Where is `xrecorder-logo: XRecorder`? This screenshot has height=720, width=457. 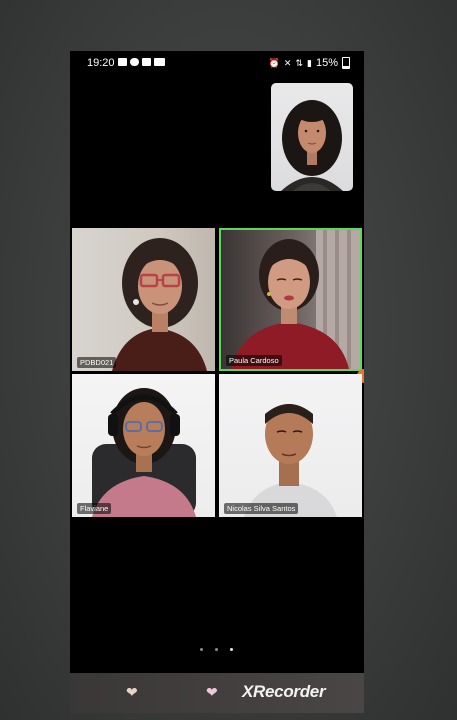
xrecorder-logo: XRecorder is located at coordinates (284, 691).